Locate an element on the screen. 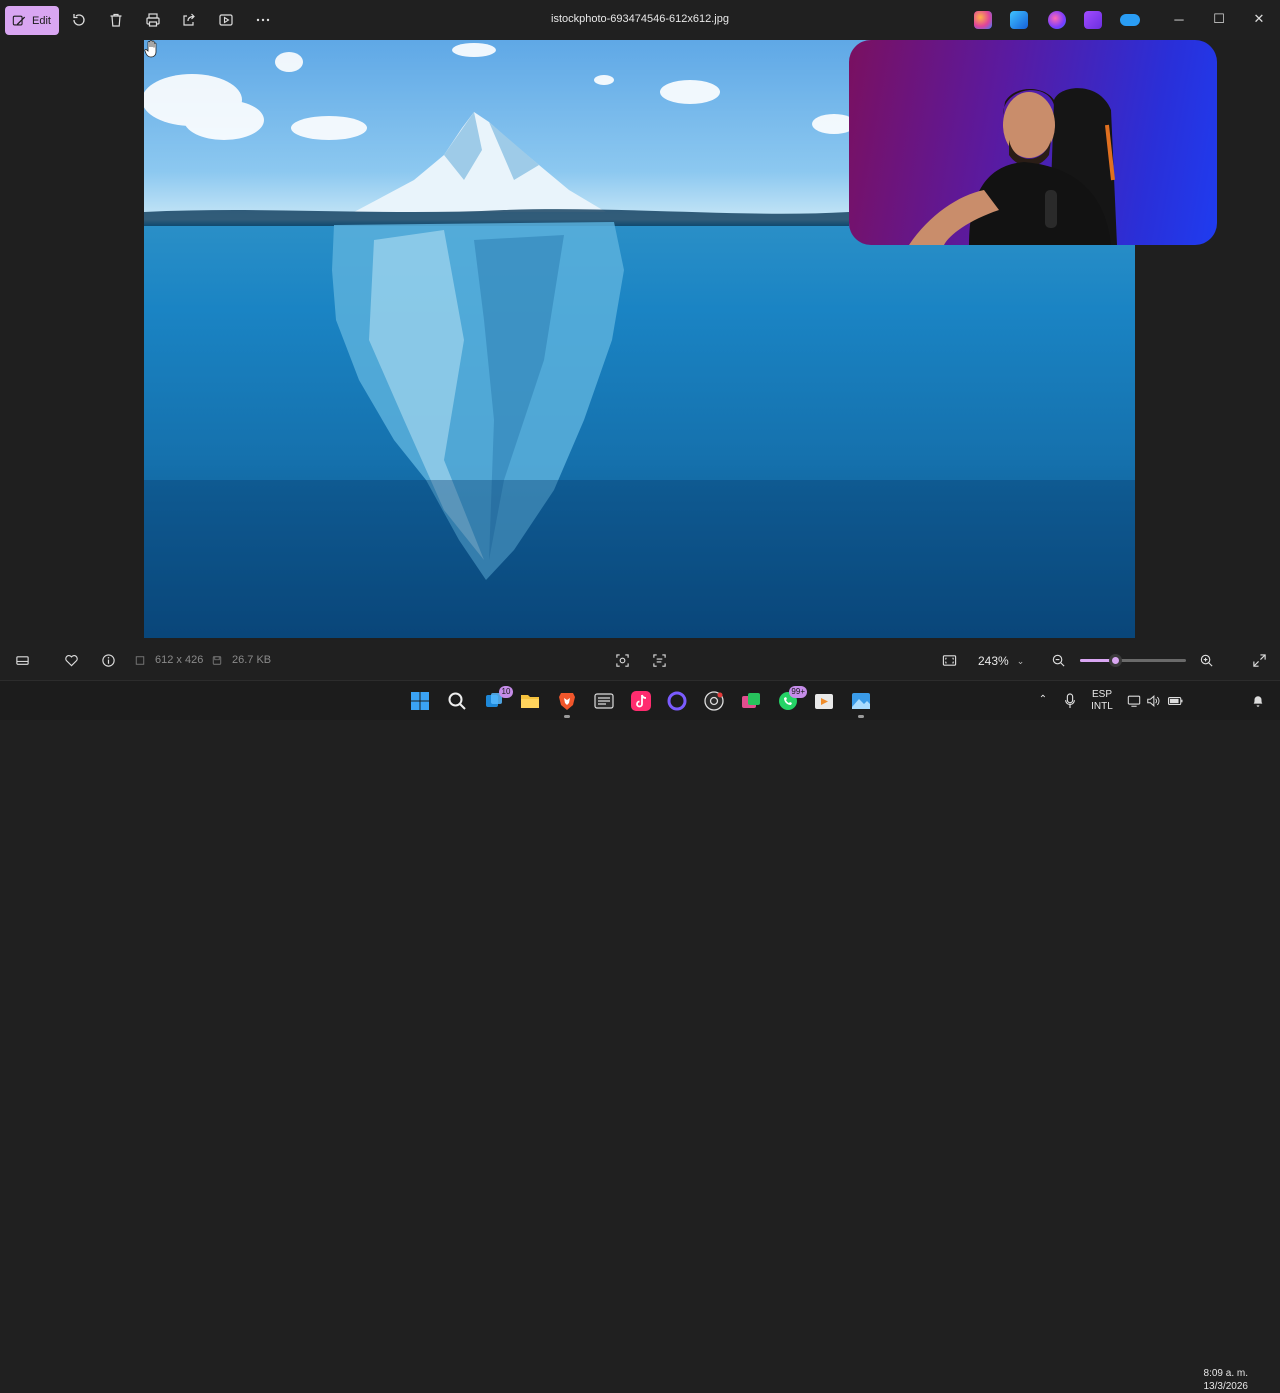 This screenshot has height=1393, width=1280. network-button is located at coordinates (1134, 701).